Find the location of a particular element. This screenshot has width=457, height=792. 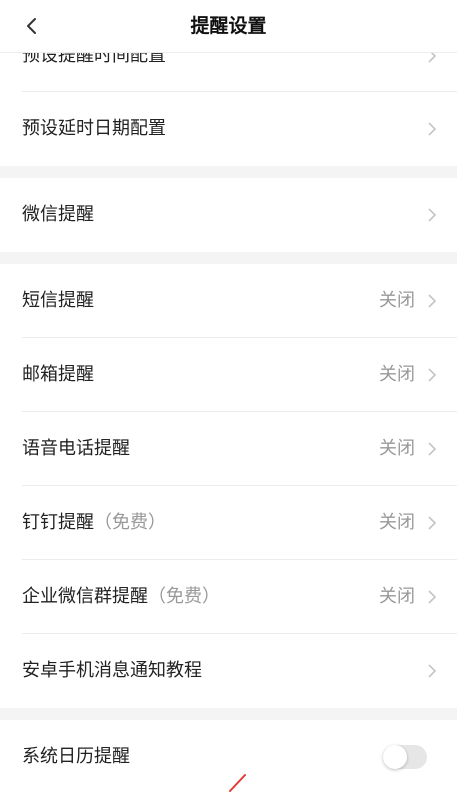

row-label: 微信提醒 is located at coordinates (58, 214).